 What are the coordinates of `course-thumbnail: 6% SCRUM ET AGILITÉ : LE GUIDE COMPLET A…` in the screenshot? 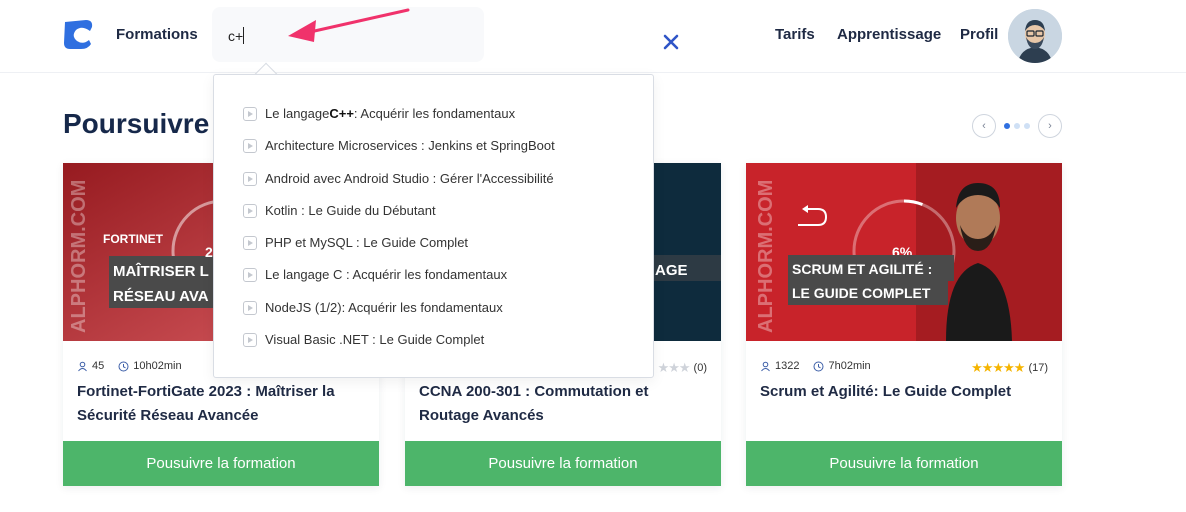 It's located at (904, 252).